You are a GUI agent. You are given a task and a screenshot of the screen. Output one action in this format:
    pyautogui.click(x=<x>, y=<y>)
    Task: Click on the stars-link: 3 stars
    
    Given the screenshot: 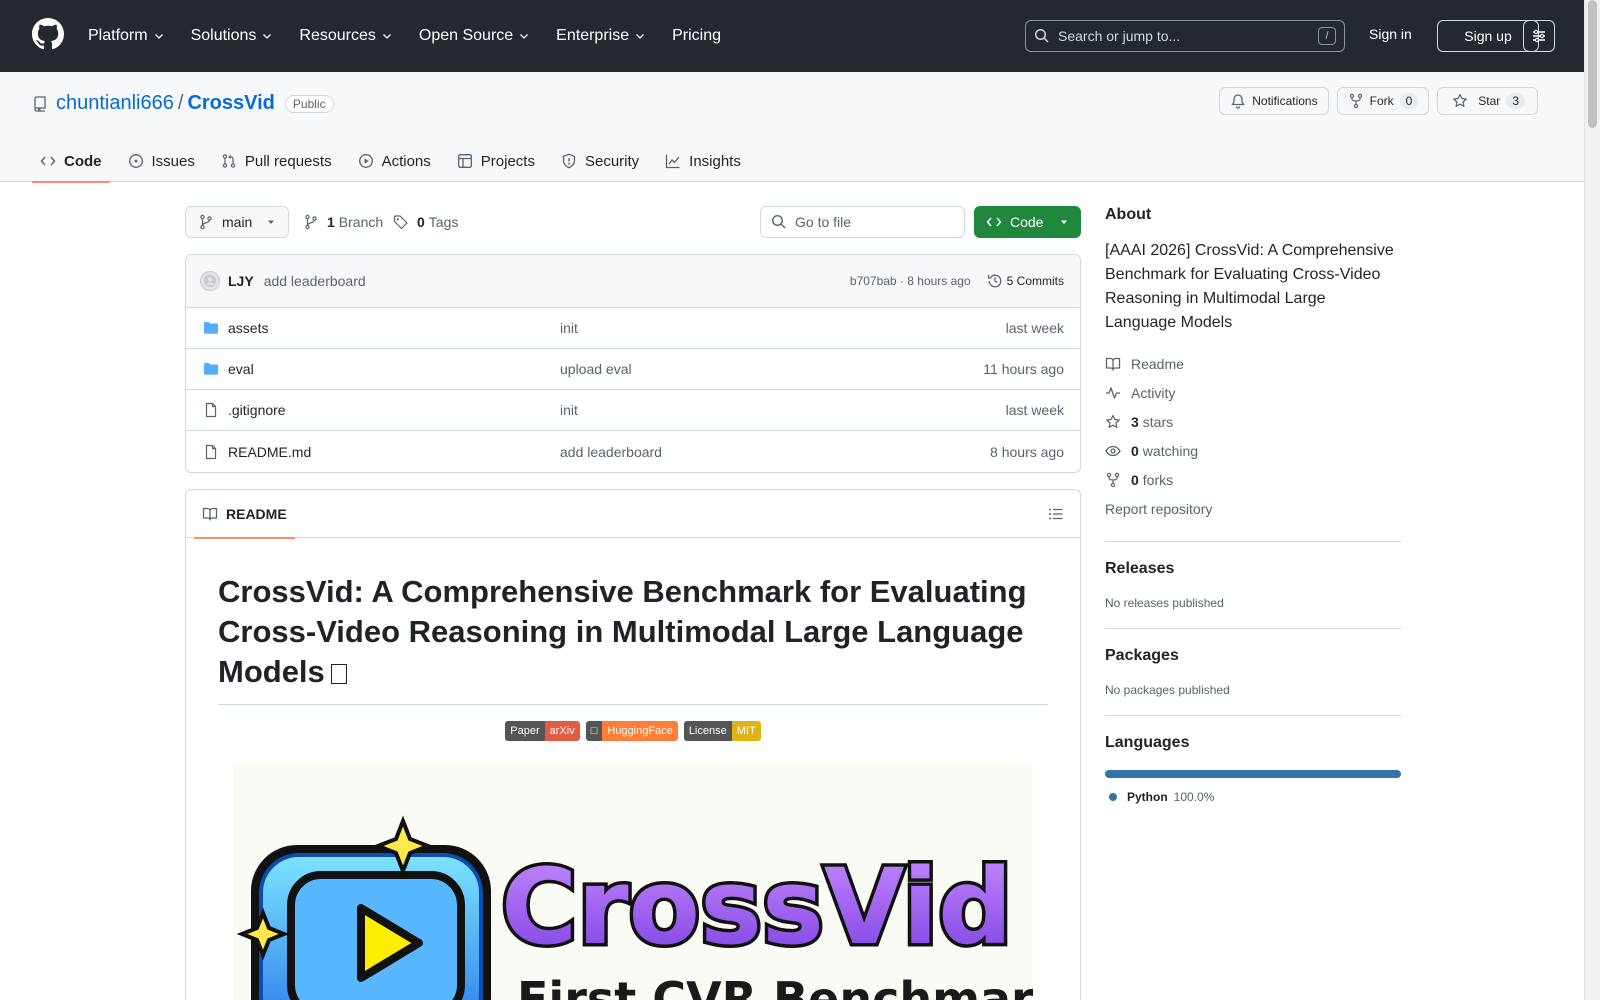 What is the action you would take?
    pyautogui.click(x=1253, y=421)
    